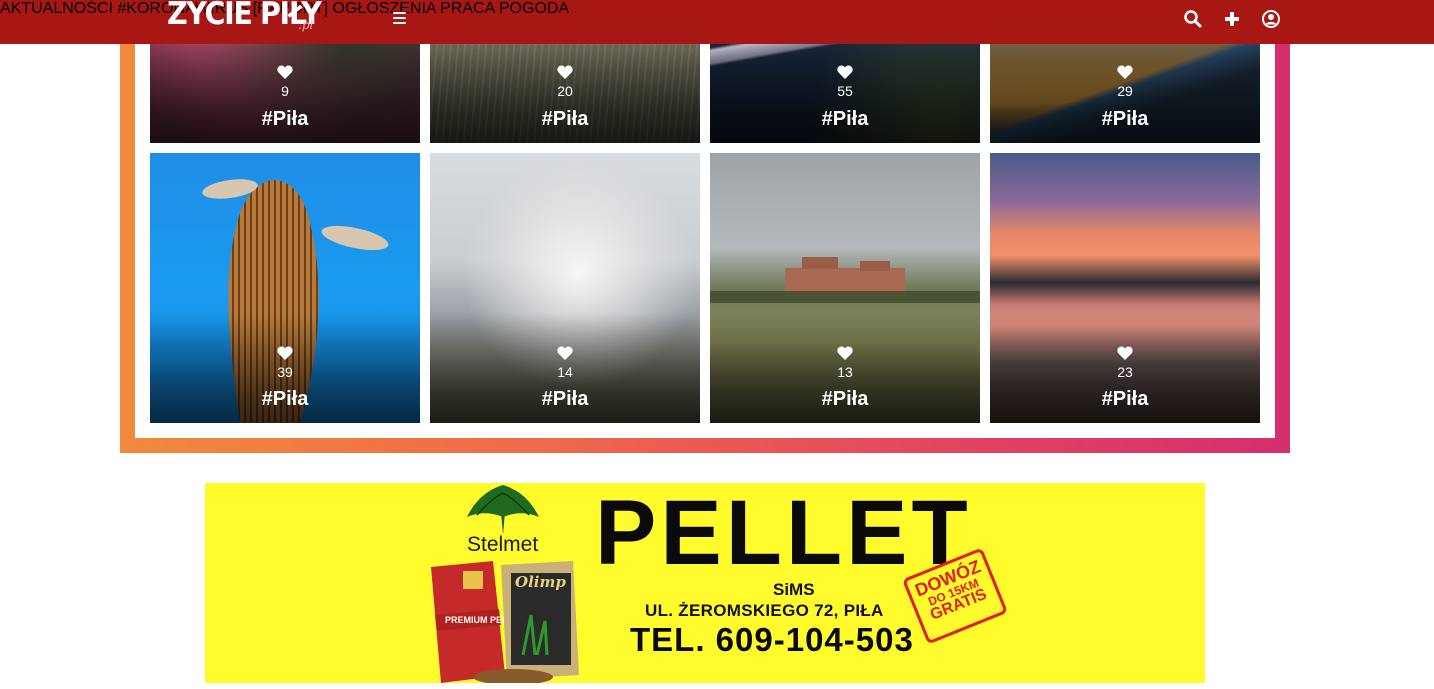 This screenshot has width=1434, height=689. What do you see at coordinates (285, 288) in the screenshot?
I see `gallery-tile: 39 #Piła` at bounding box center [285, 288].